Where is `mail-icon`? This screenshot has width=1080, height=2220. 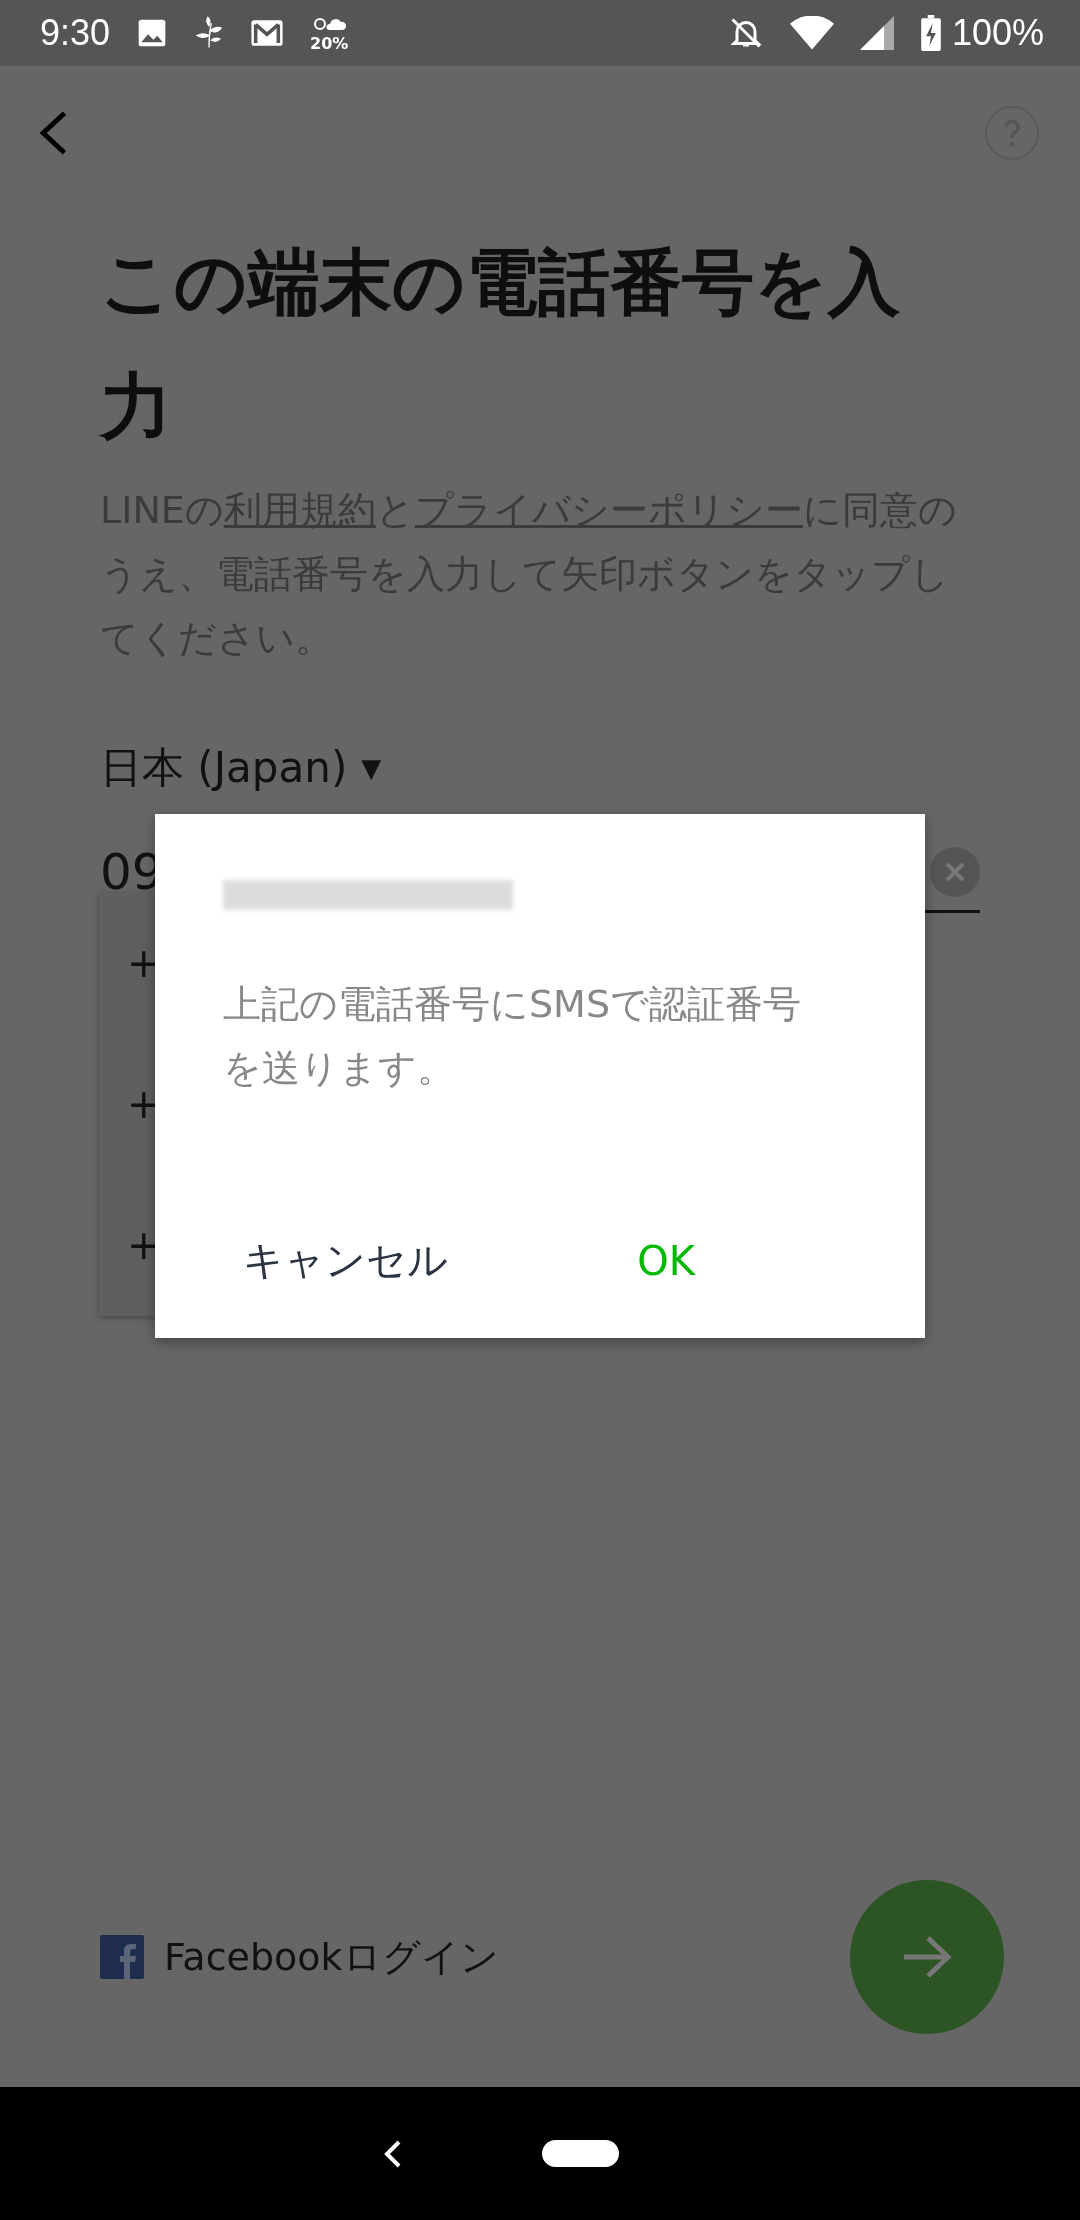
mail-icon is located at coordinates (267, 33).